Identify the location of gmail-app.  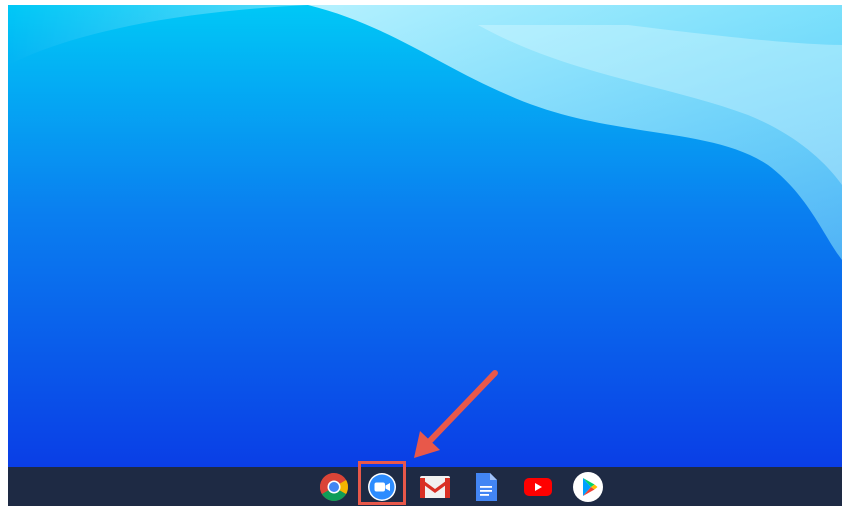
(435, 487).